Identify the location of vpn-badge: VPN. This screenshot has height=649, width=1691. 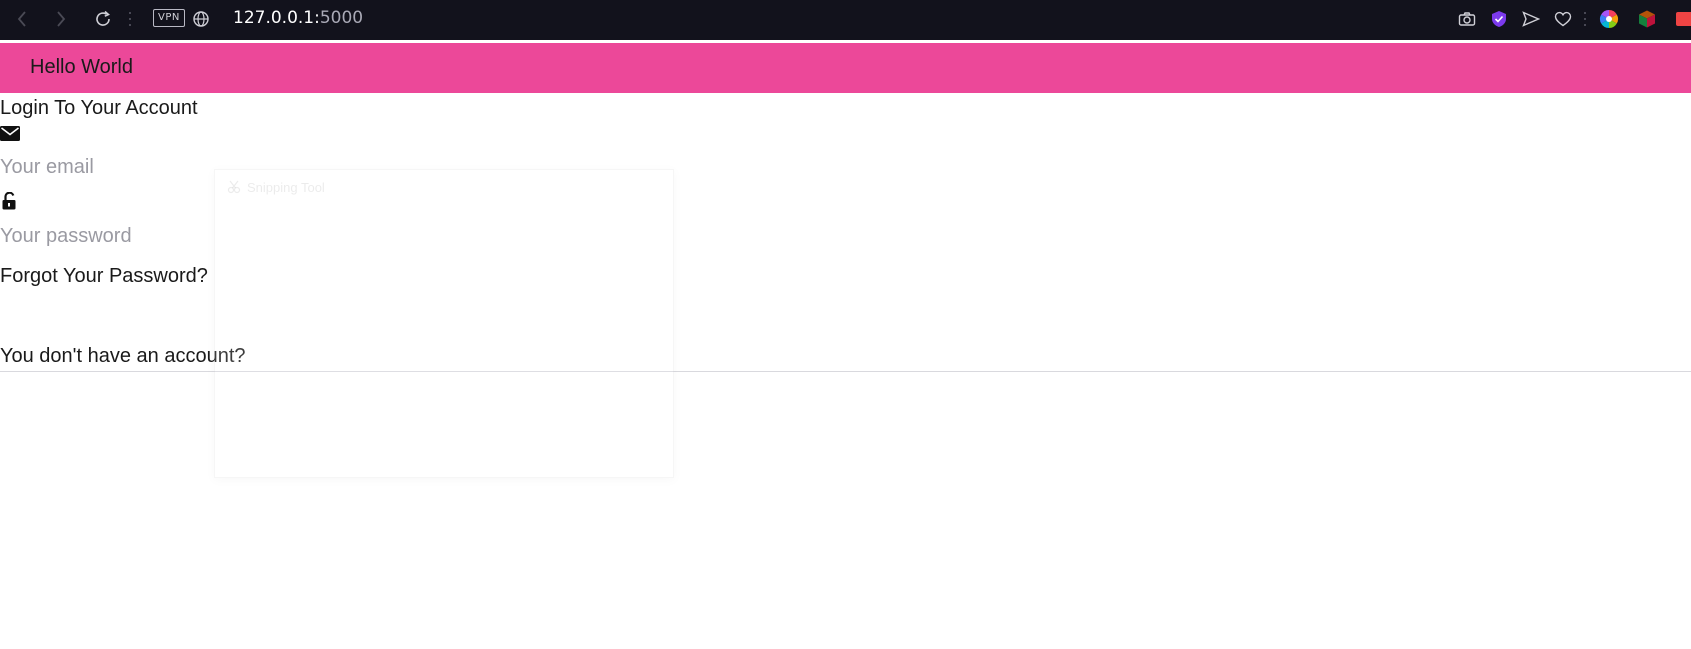
(169, 18).